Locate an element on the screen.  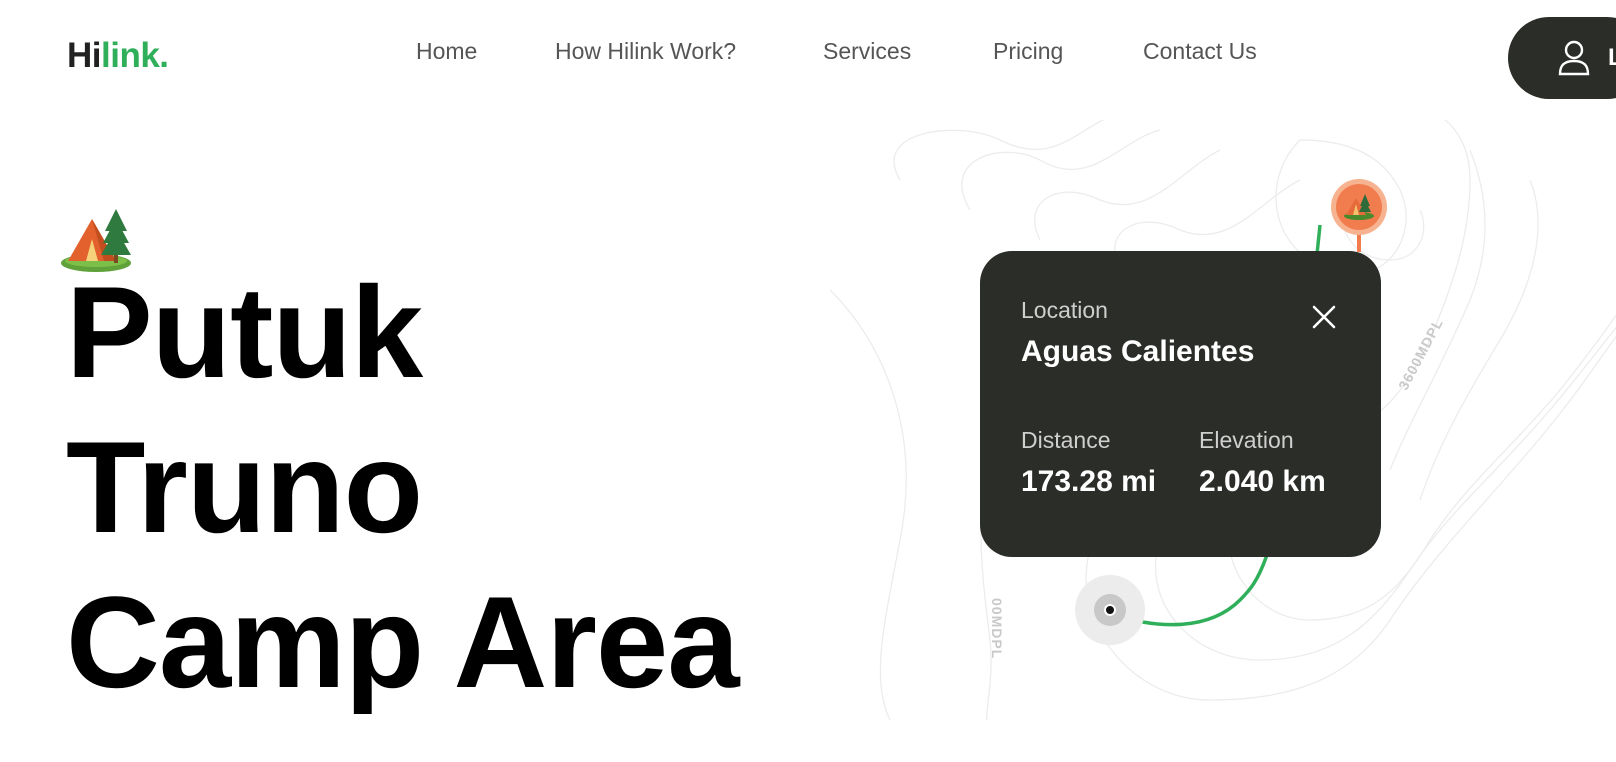
pin-icon is located at coordinates (1359, 215).